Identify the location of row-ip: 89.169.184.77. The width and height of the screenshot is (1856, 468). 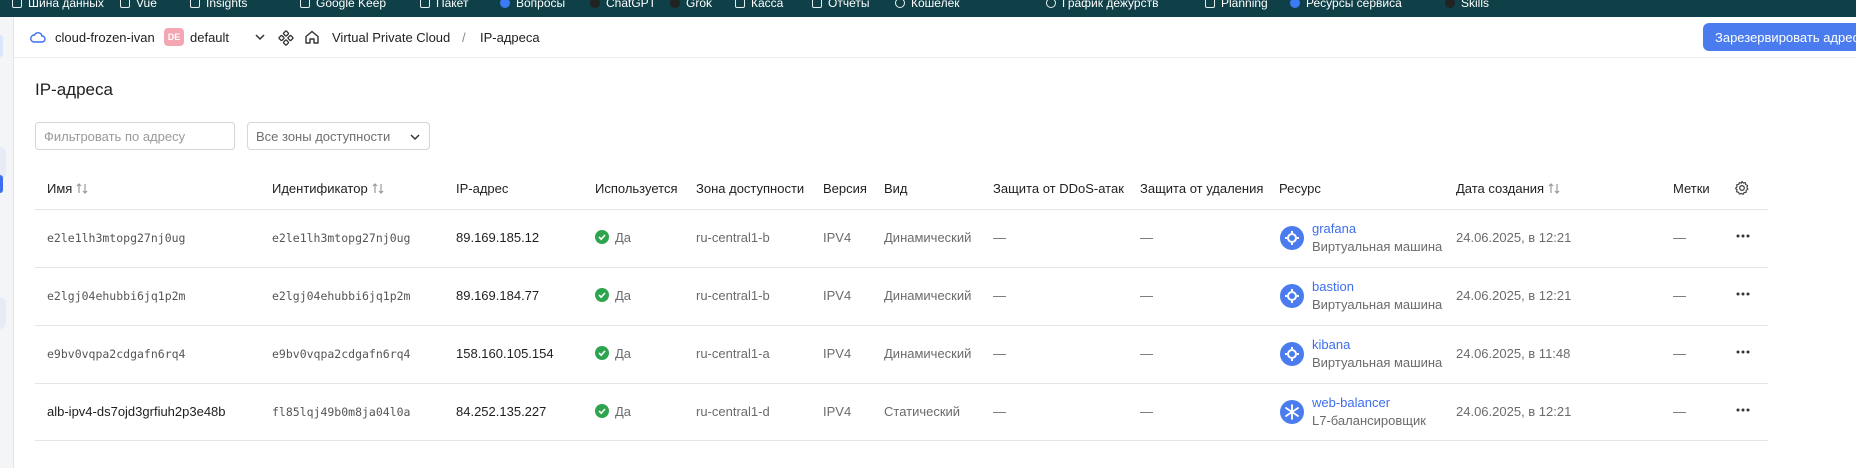
(498, 295).